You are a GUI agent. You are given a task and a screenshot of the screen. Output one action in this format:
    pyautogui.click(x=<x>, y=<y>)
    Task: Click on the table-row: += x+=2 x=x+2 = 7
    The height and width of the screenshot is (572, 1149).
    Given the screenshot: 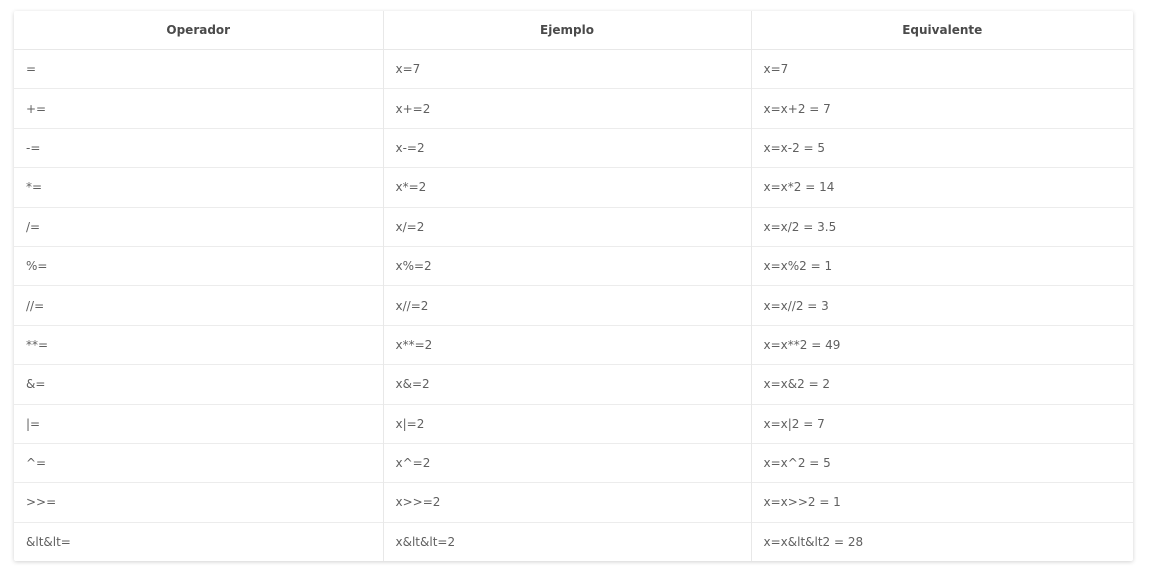 What is the action you would take?
    pyautogui.click(x=573, y=108)
    